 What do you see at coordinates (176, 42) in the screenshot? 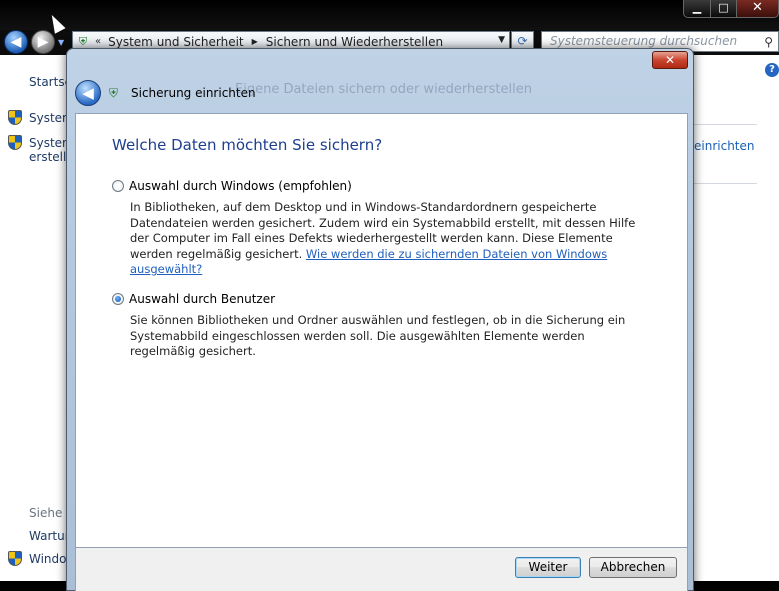
I see `breadcrumb-system-security: System und Sicherheit` at bounding box center [176, 42].